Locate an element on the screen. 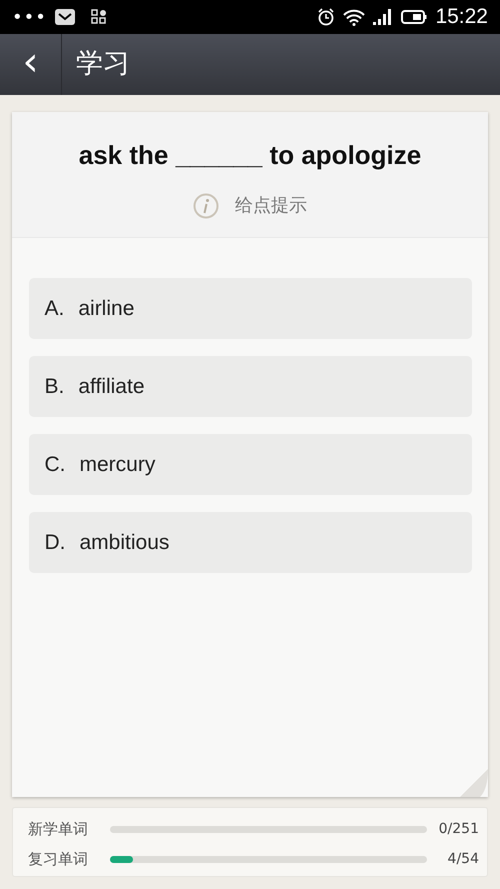 The image size is (500, 889). page-curl-icon is located at coordinates (474, 783).